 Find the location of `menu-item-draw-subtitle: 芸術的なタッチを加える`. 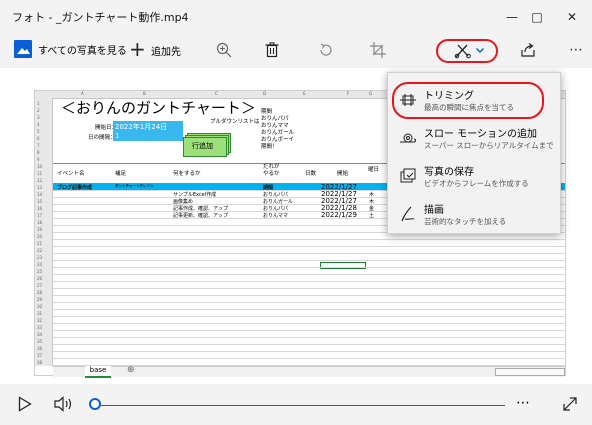

menu-item-draw-subtitle: 芸術的なタッチを加える is located at coordinates (465, 221).